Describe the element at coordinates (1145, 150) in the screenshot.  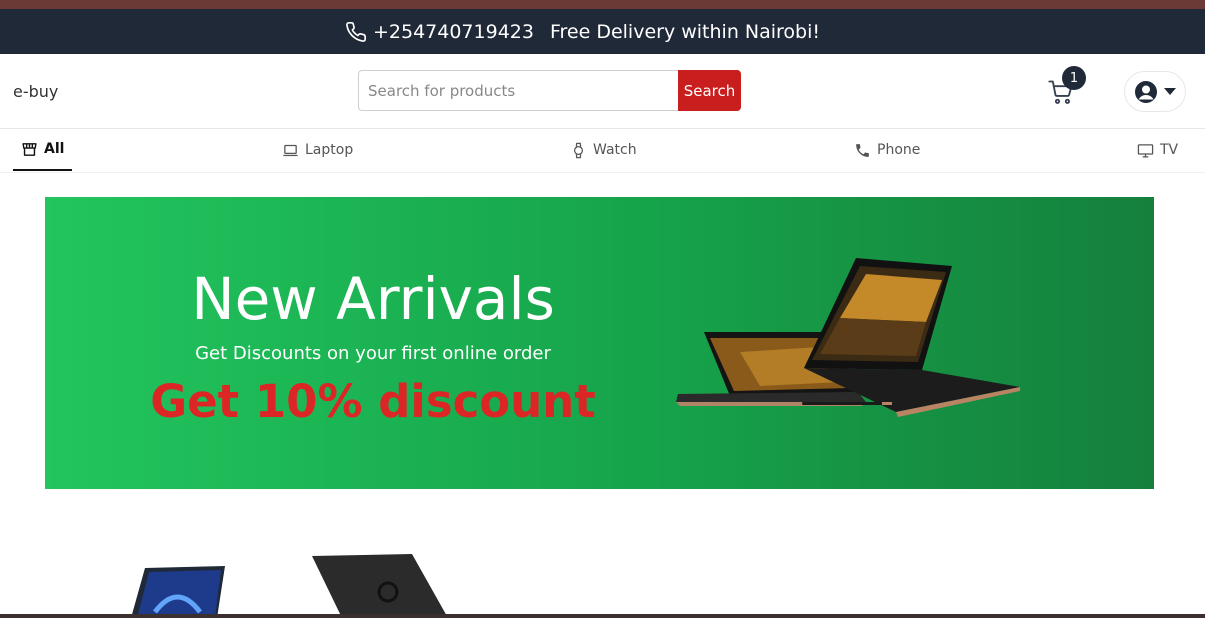
I see `tv-icon` at that location.